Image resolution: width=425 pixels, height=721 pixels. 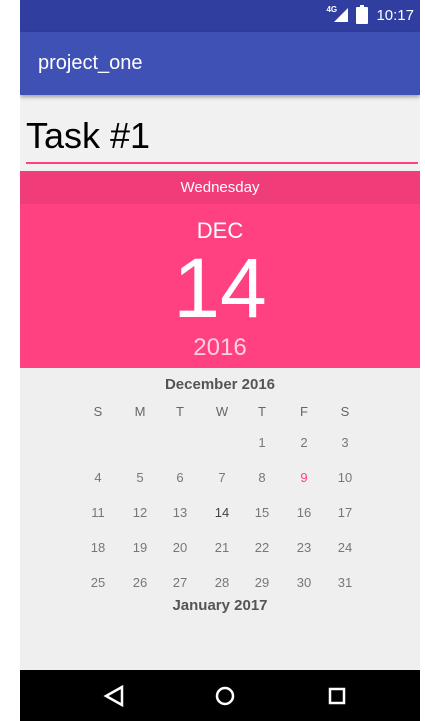 I want to click on calendar-day: 6, so click(x=180, y=477).